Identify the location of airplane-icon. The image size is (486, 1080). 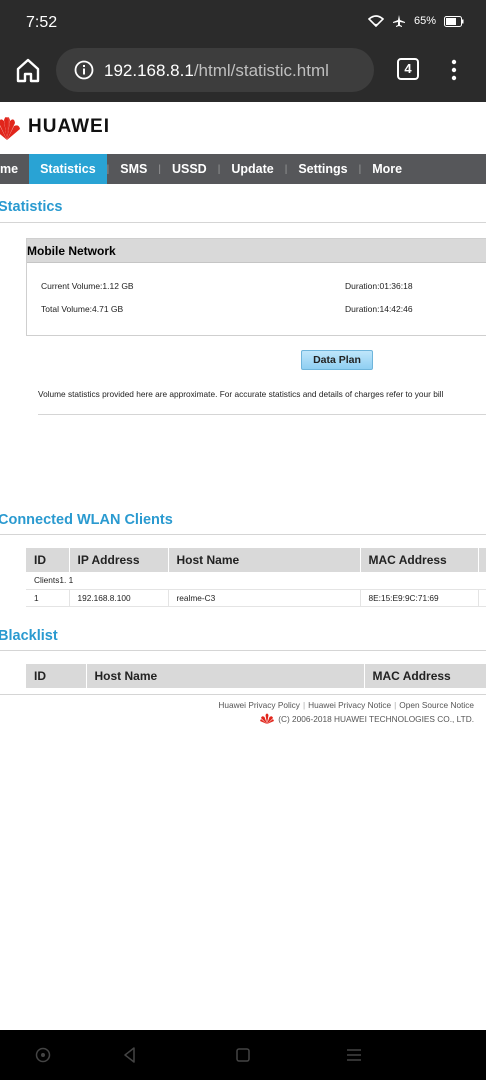
(398, 21).